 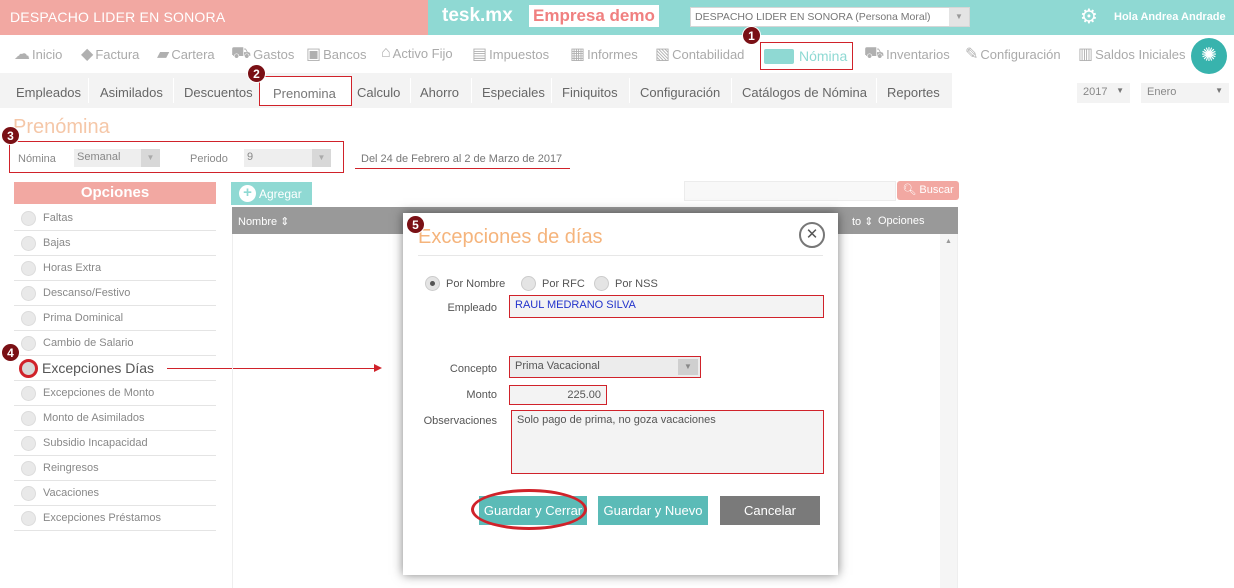 What do you see at coordinates (218, 92) in the screenshot?
I see `subnav-descuentos: Descuentos` at bounding box center [218, 92].